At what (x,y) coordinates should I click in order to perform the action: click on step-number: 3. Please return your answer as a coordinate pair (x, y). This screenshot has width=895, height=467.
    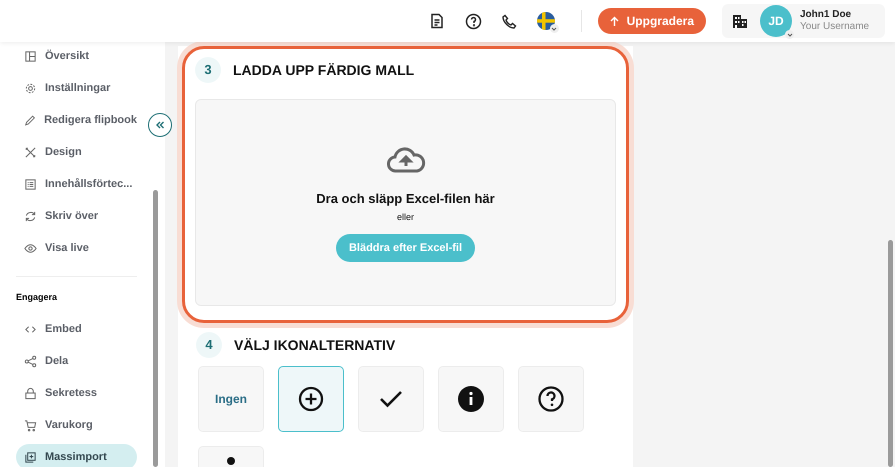
    Looking at the image, I should click on (208, 70).